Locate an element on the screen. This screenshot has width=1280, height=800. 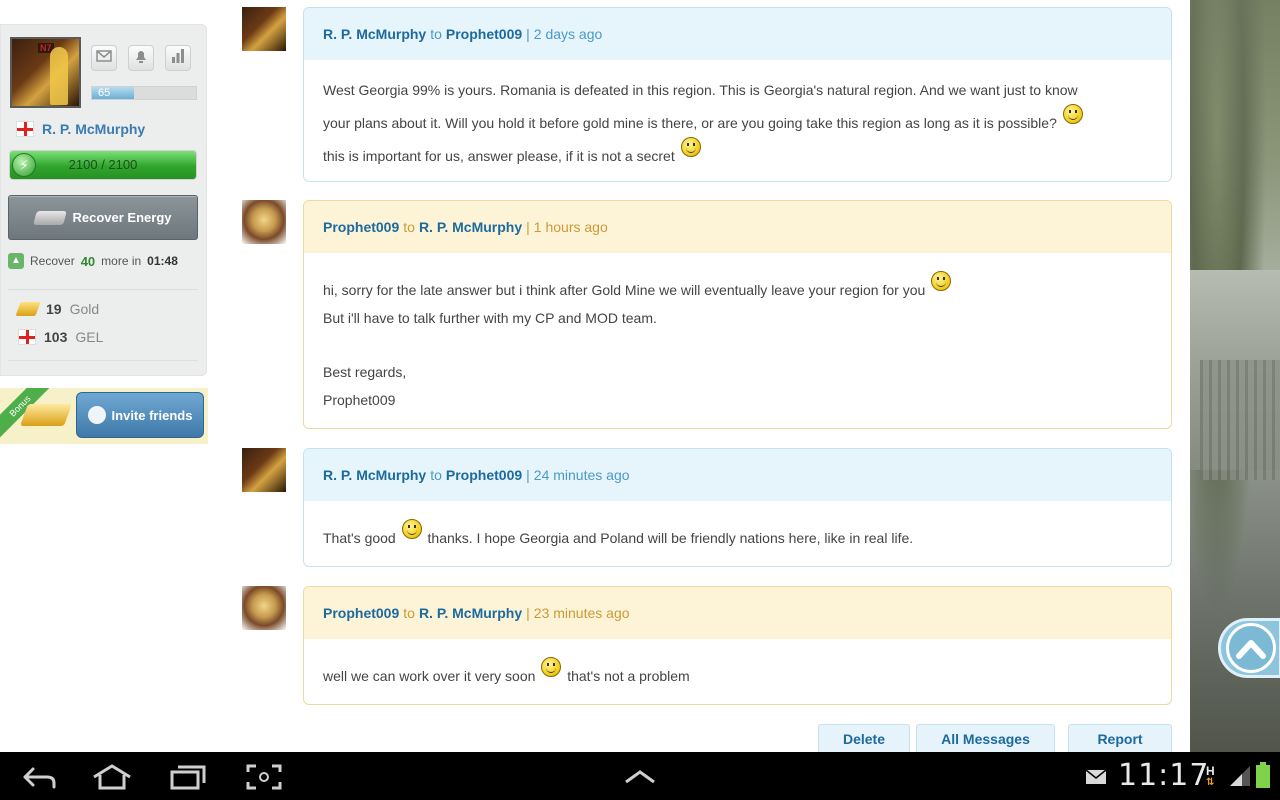
chevron-up-icon is located at coordinates (640, 777).